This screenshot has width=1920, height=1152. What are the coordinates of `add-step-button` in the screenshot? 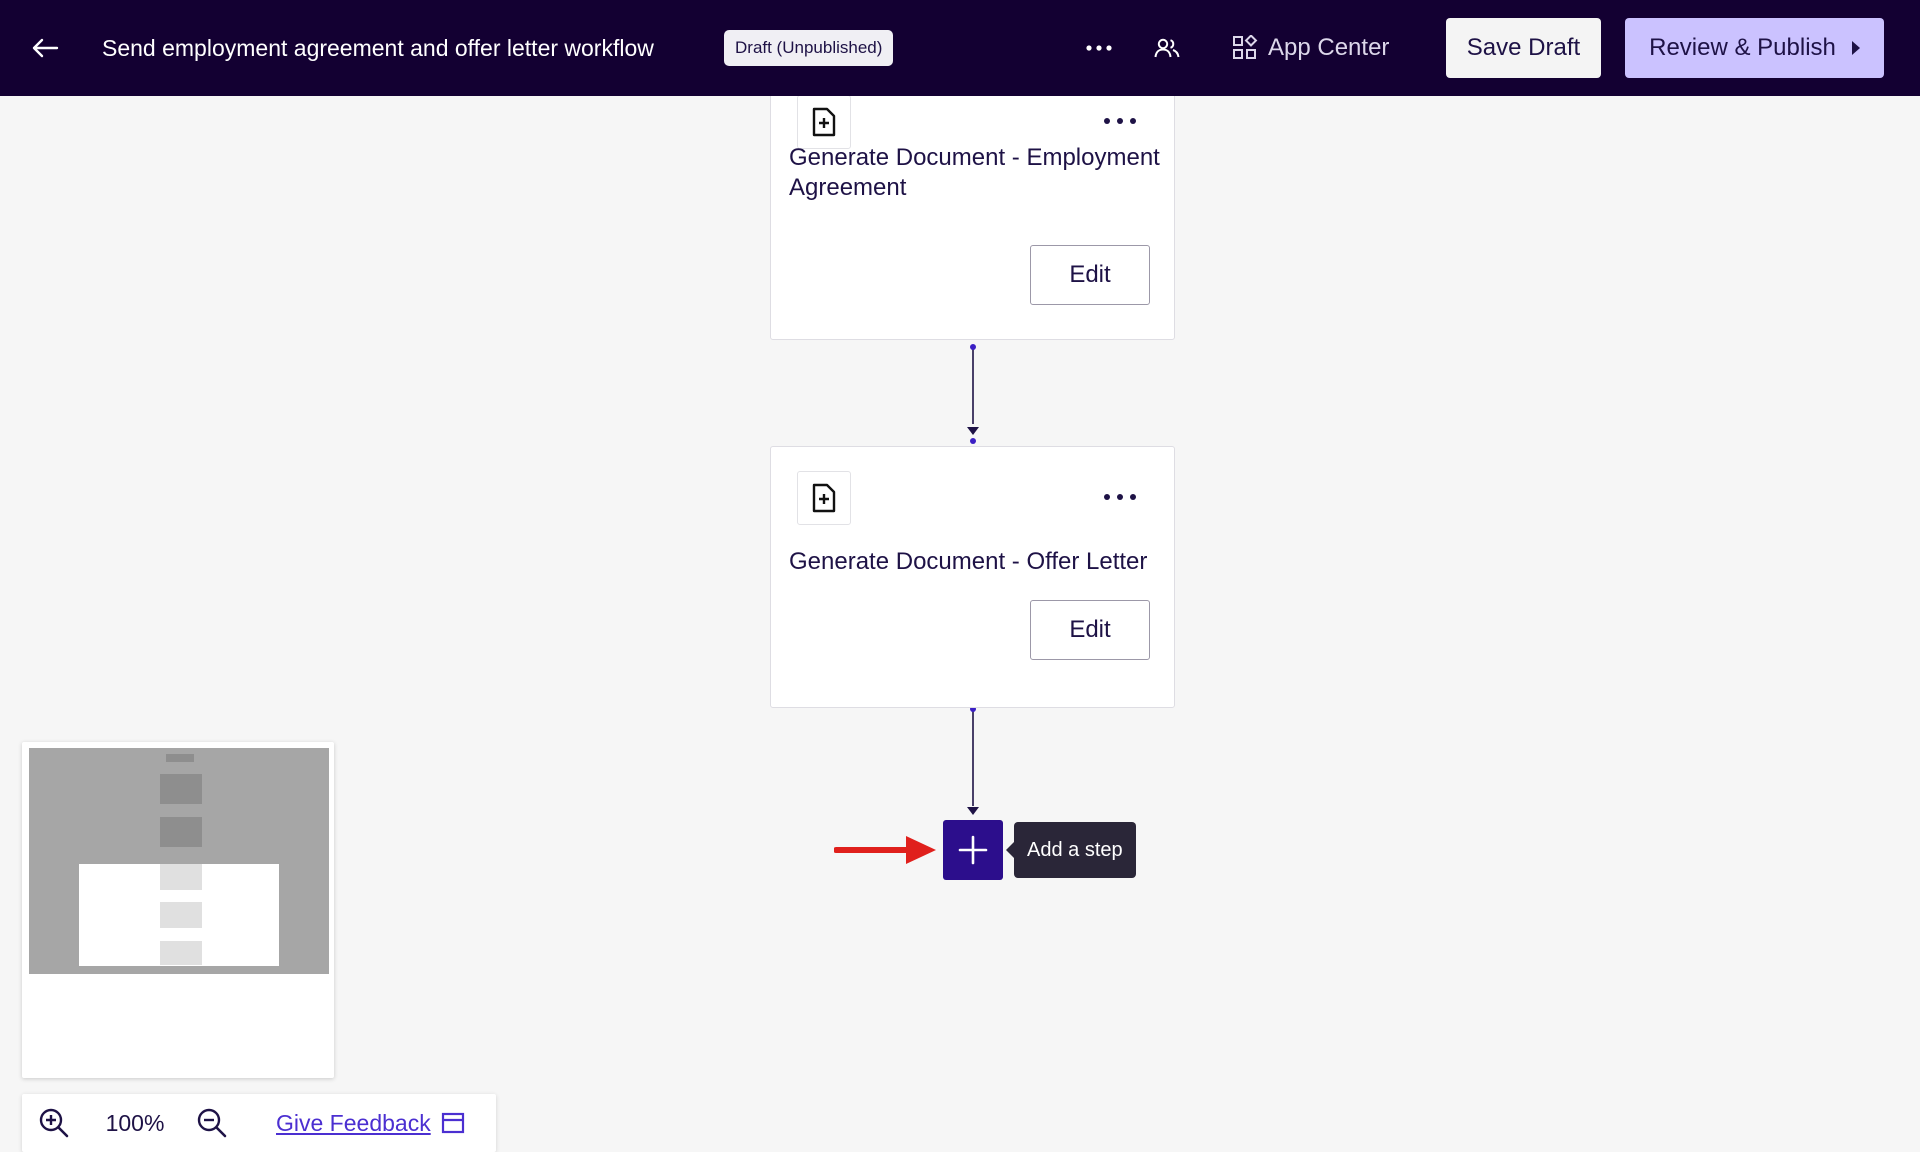 It's located at (973, 850).